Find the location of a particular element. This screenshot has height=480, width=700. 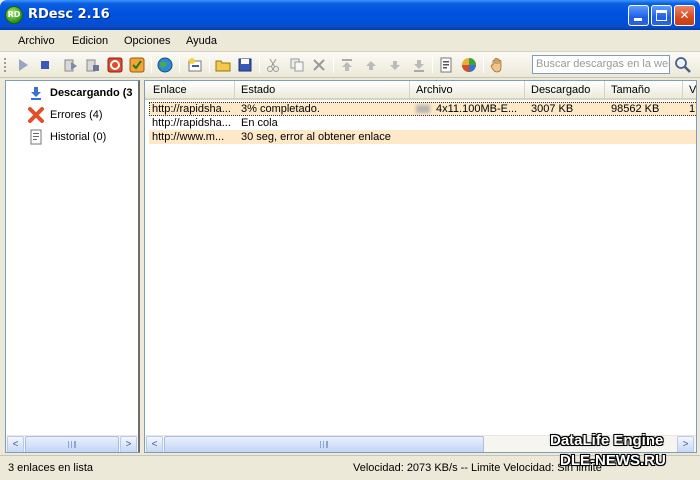

title-bar: RD RDesc 2.16 ✕ is located at coordinates (350, 15).